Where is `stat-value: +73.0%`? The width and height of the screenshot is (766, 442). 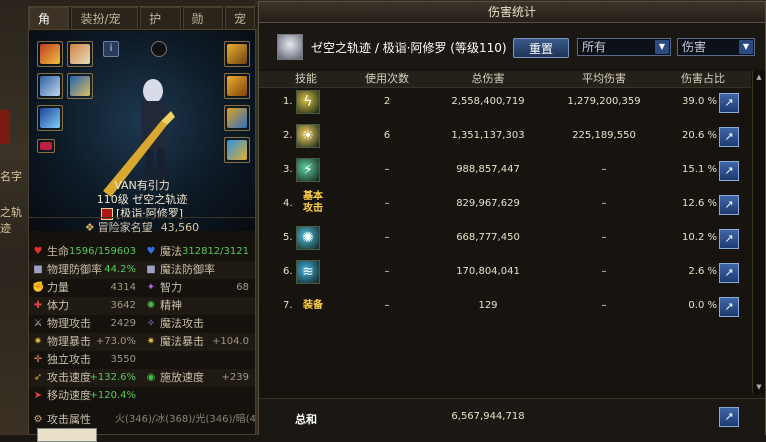
stat-value: +73.0% is located at coordinates (115, 341).